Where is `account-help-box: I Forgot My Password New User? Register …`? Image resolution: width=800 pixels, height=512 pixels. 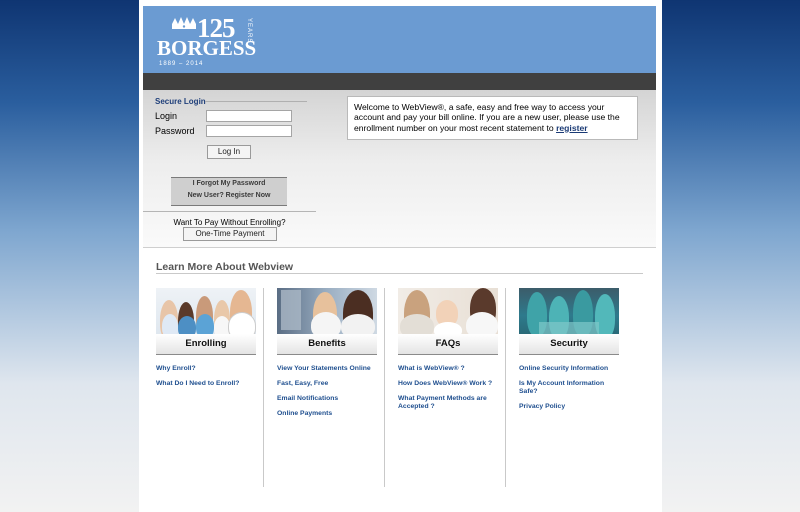 account-help-box: I Forgot My Password New User? Register … is located at coordinates (229, 191).